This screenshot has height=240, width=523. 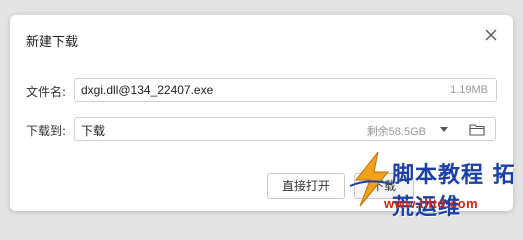 I want to click on folder-icon, so click(x=477, y=130).